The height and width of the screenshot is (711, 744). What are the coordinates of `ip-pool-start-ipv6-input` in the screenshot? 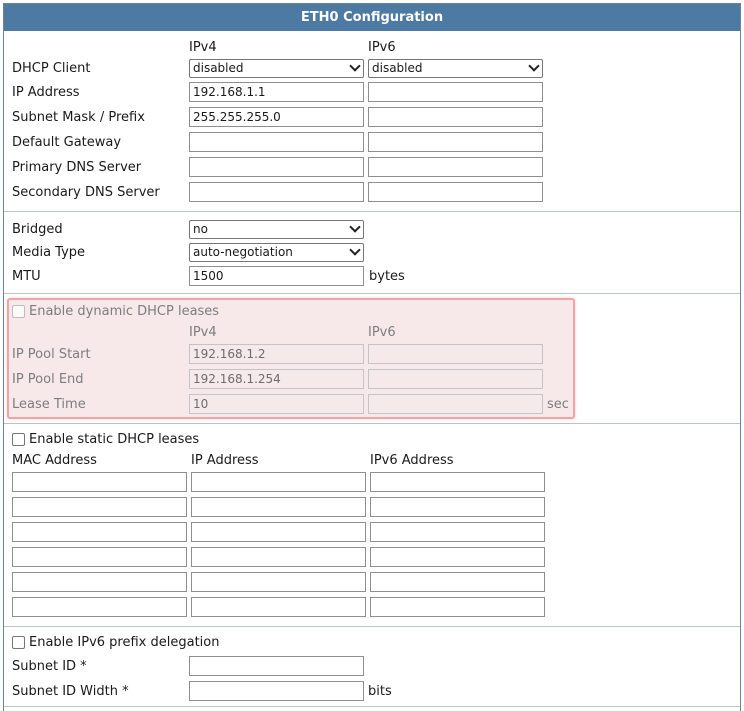 It's located at (455, 354).